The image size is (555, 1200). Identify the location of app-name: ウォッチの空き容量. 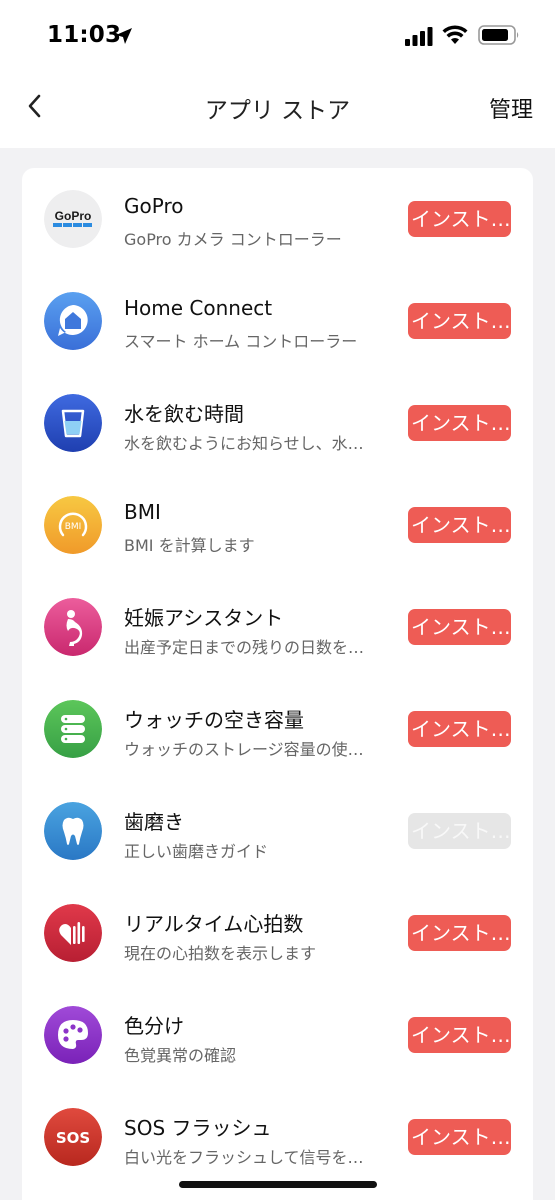
(214, 720).